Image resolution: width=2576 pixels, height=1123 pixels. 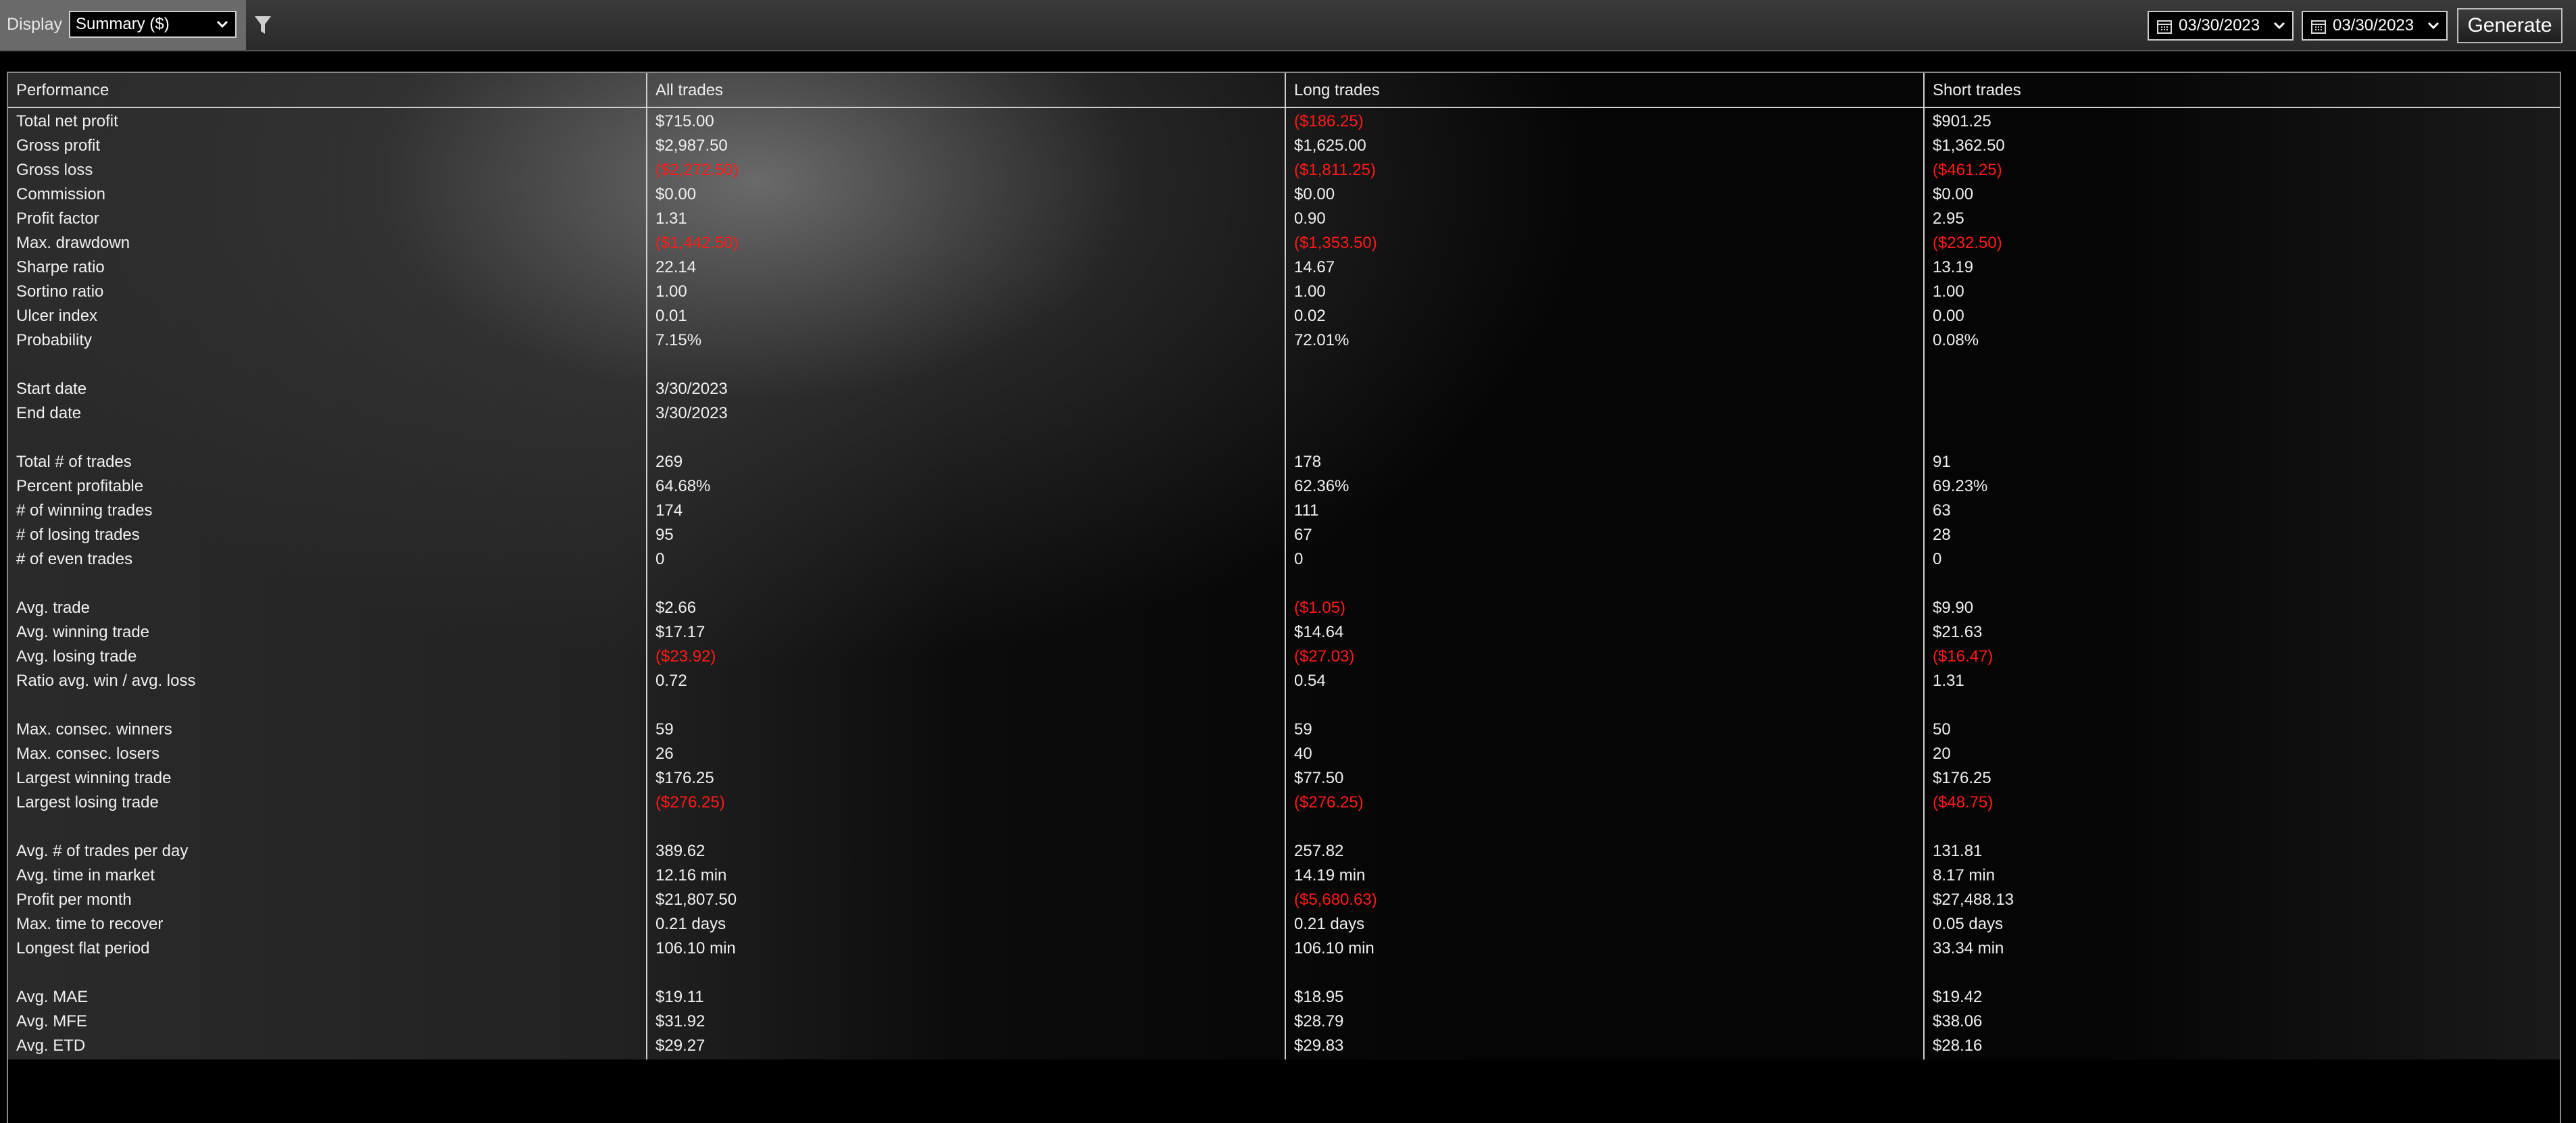 What do you see at coordinates (697, 170) in the screenshot?
I see `all-trades-value: ($2,272.50)` at bounding box center [697, 170].